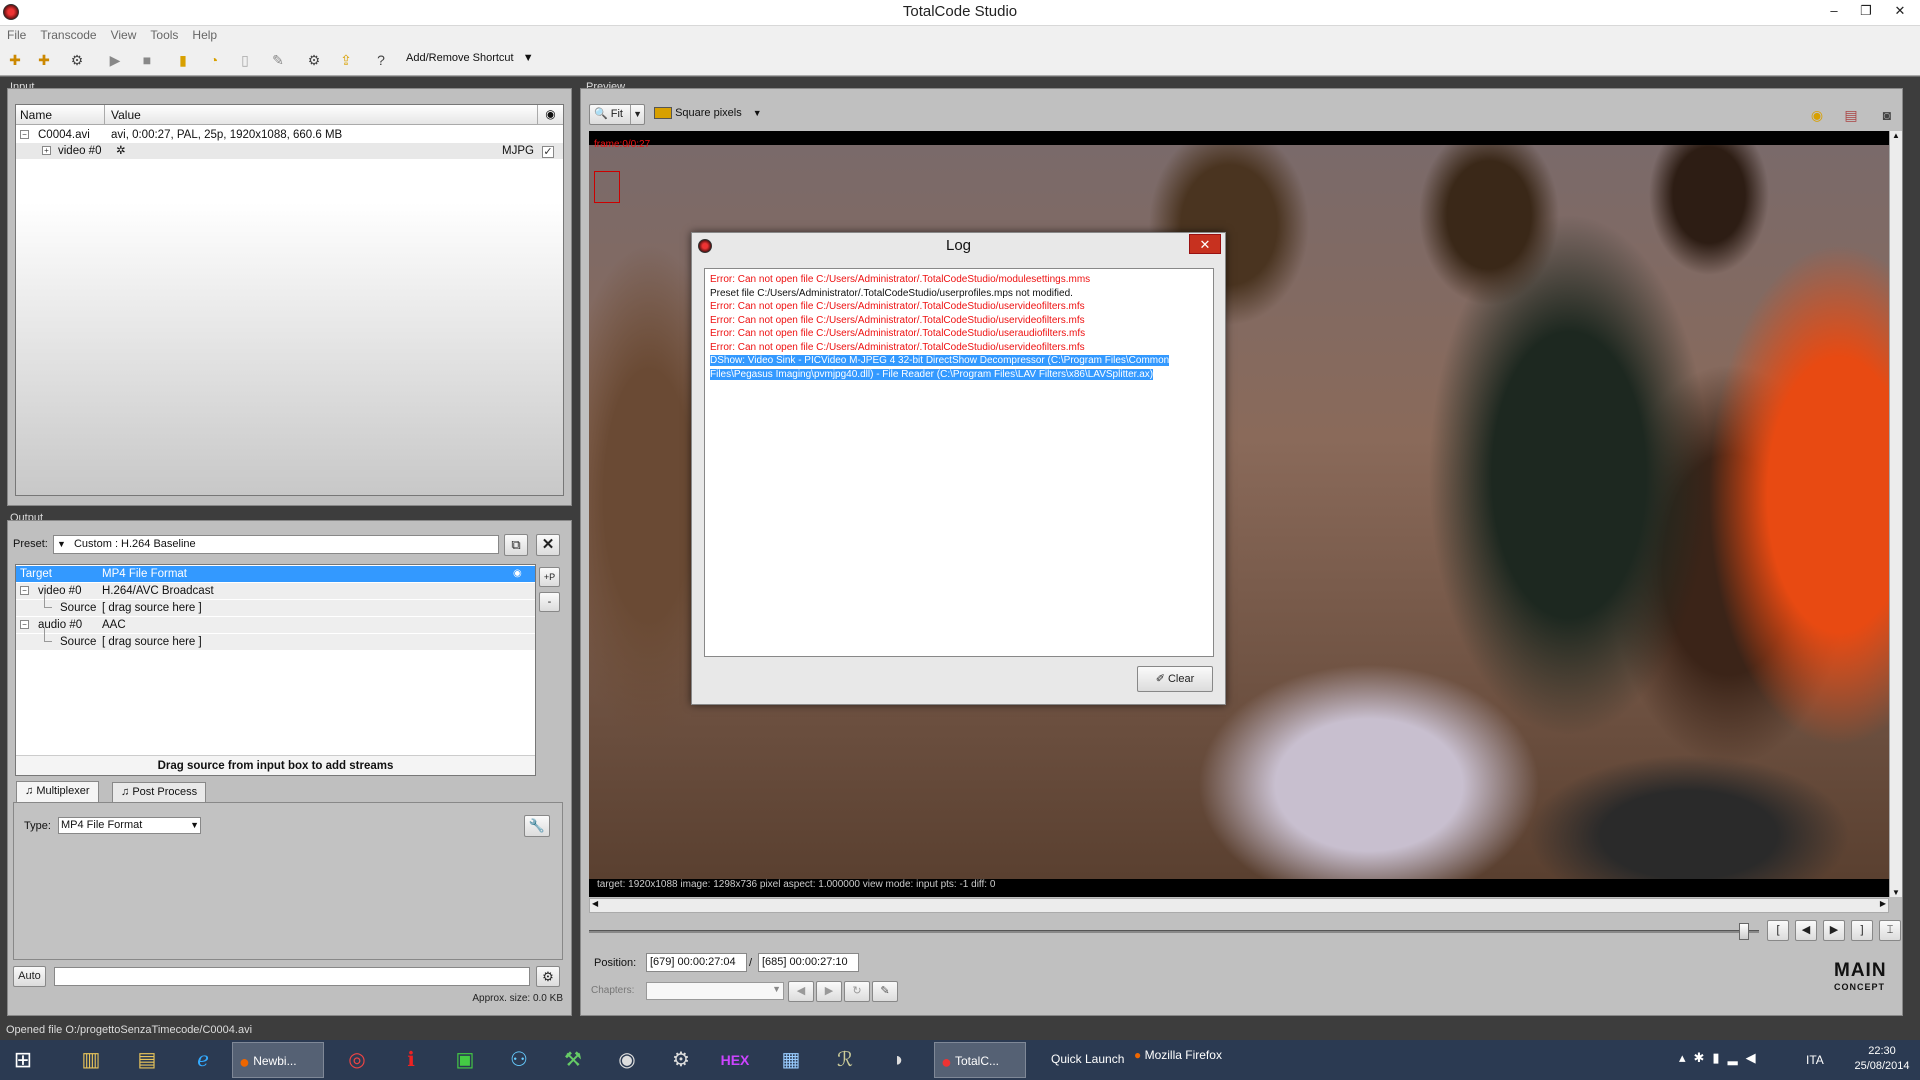  I want to click on mark-out-icon: ], so click(1862, 930).